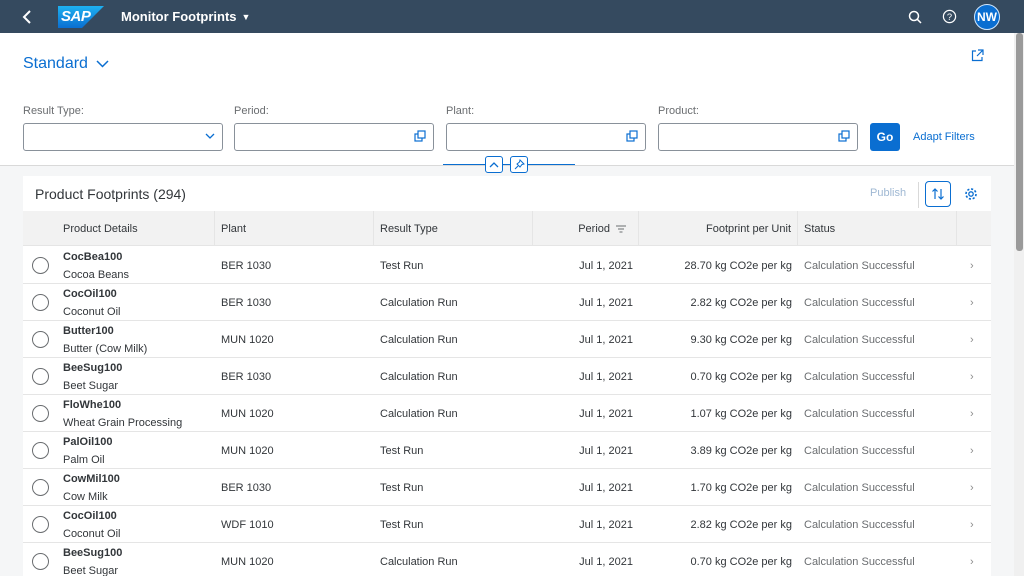 This screenshot has width=1024, height=576. What do you see at coordinates (820, 228) in the screenshot?
I see `column-header-label: Status` at bounding box center [820, 228].